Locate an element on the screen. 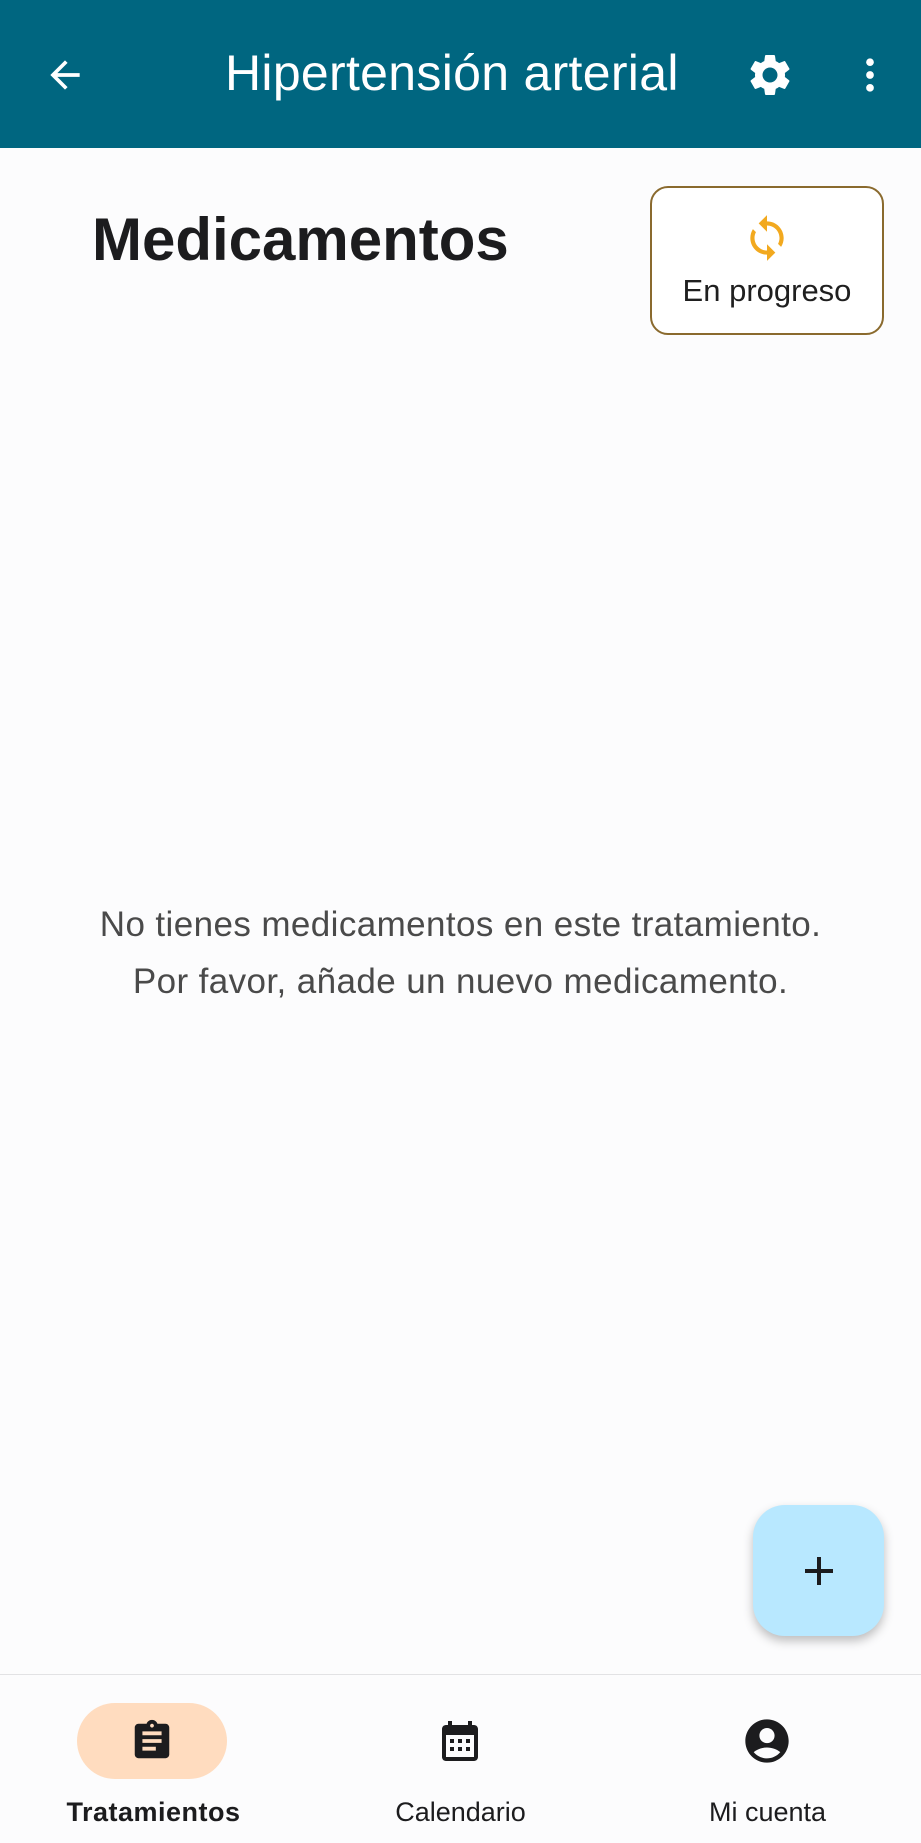 The image size is (921, 1843). status-chip: En progreso is located at coordinates (767, 260).